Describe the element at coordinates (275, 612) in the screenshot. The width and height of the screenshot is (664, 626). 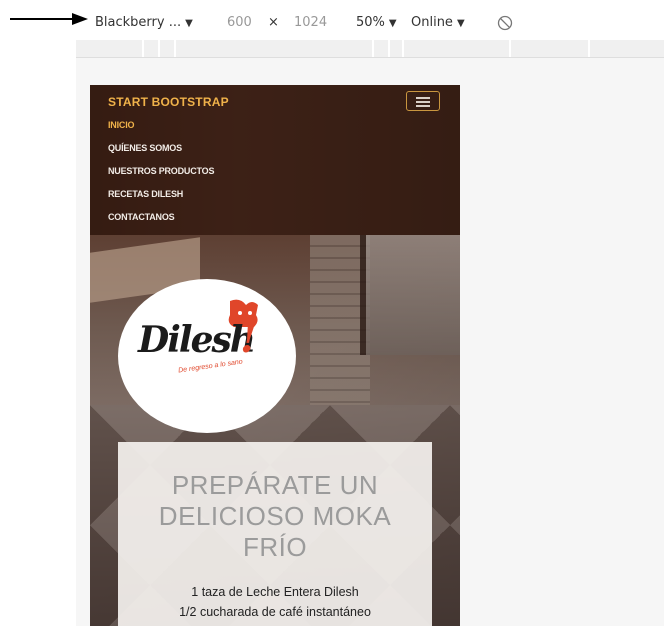
I see `ingredient-line: 1/2 cucharada de café instantáneo` at that location.